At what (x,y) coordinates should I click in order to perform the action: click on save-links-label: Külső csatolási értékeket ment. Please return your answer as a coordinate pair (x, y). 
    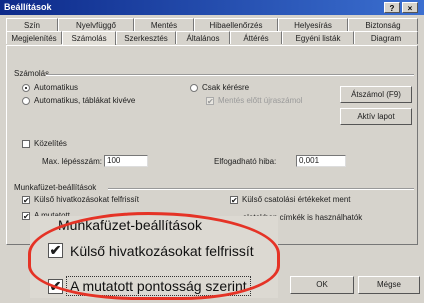
    Looking at the image, I should click on (296, 199).